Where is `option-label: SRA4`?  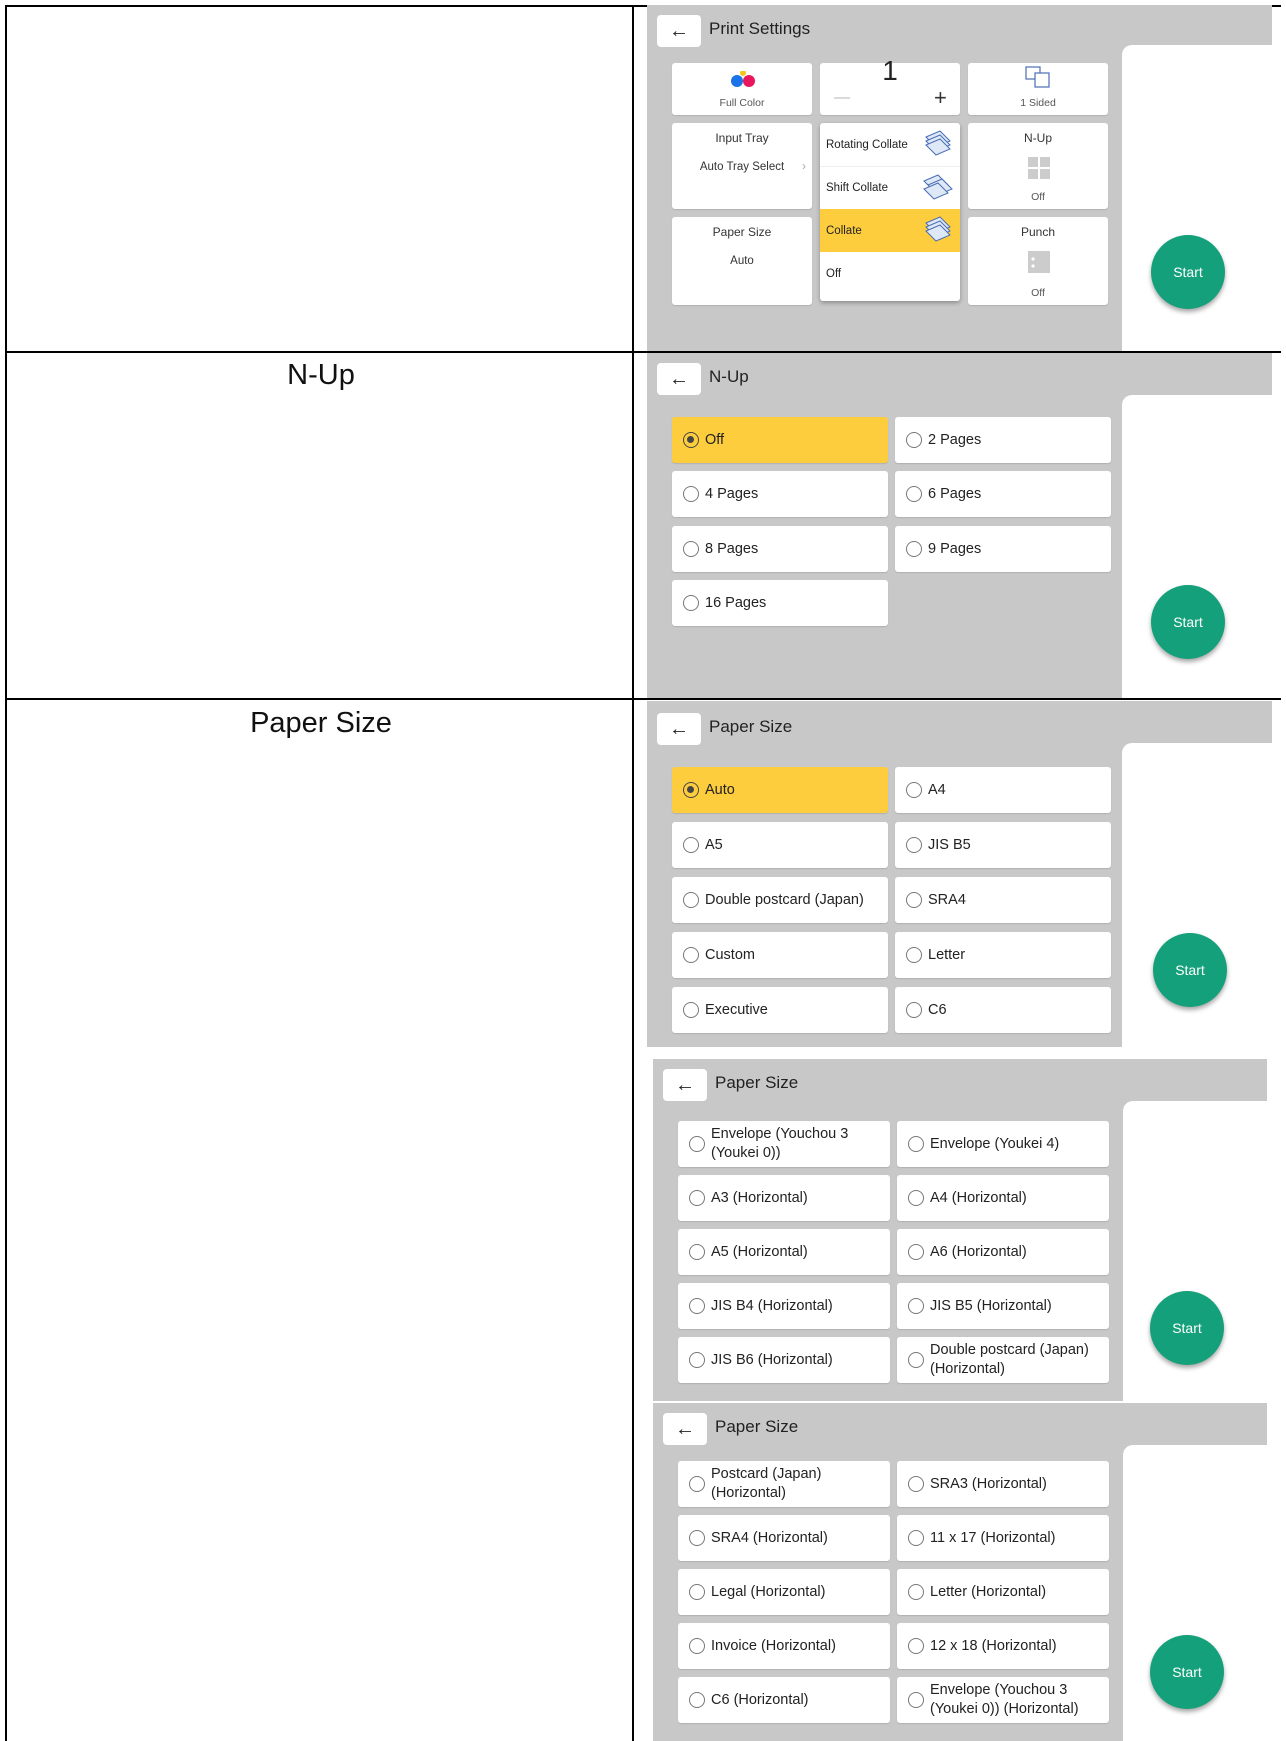
option-label: SRA4 is located at coordinates (947, 900).